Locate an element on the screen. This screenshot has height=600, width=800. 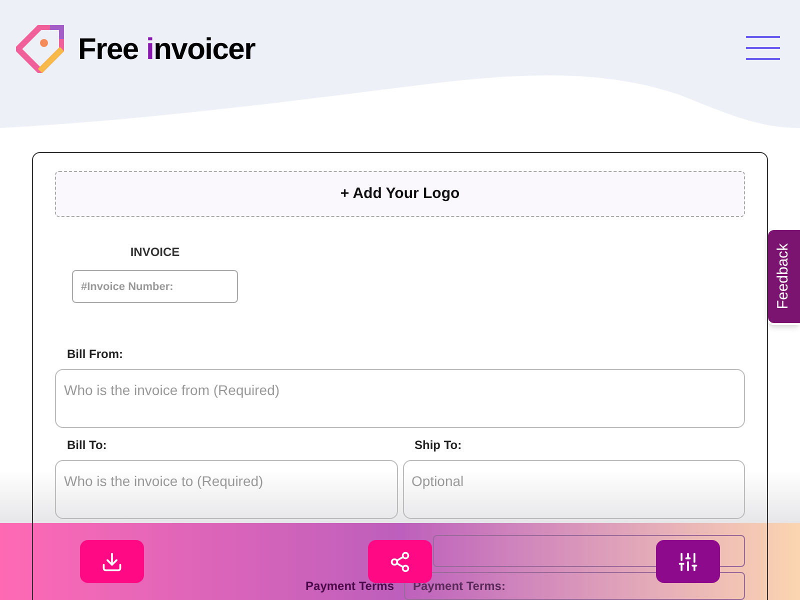
tag-logo-icon is located at coordinates (40, 49).